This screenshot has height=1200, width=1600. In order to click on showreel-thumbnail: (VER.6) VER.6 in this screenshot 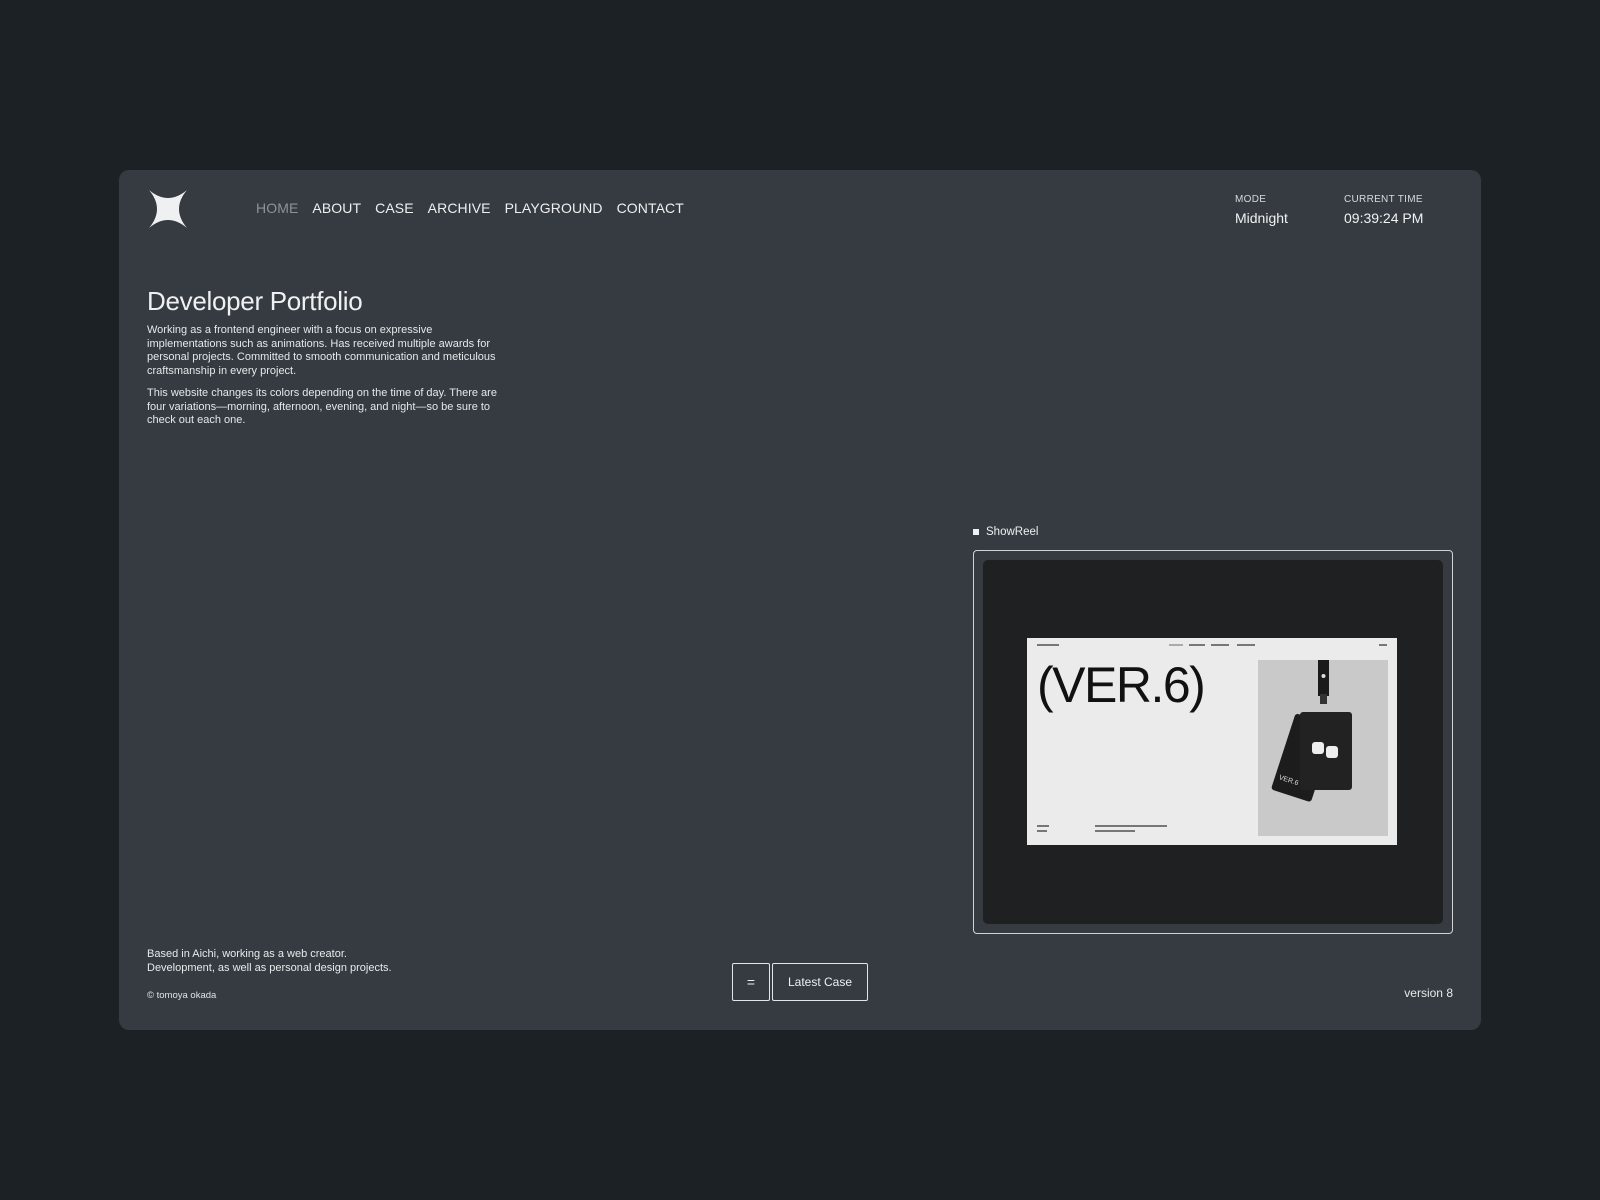, I will do `click(1212, 741)`.